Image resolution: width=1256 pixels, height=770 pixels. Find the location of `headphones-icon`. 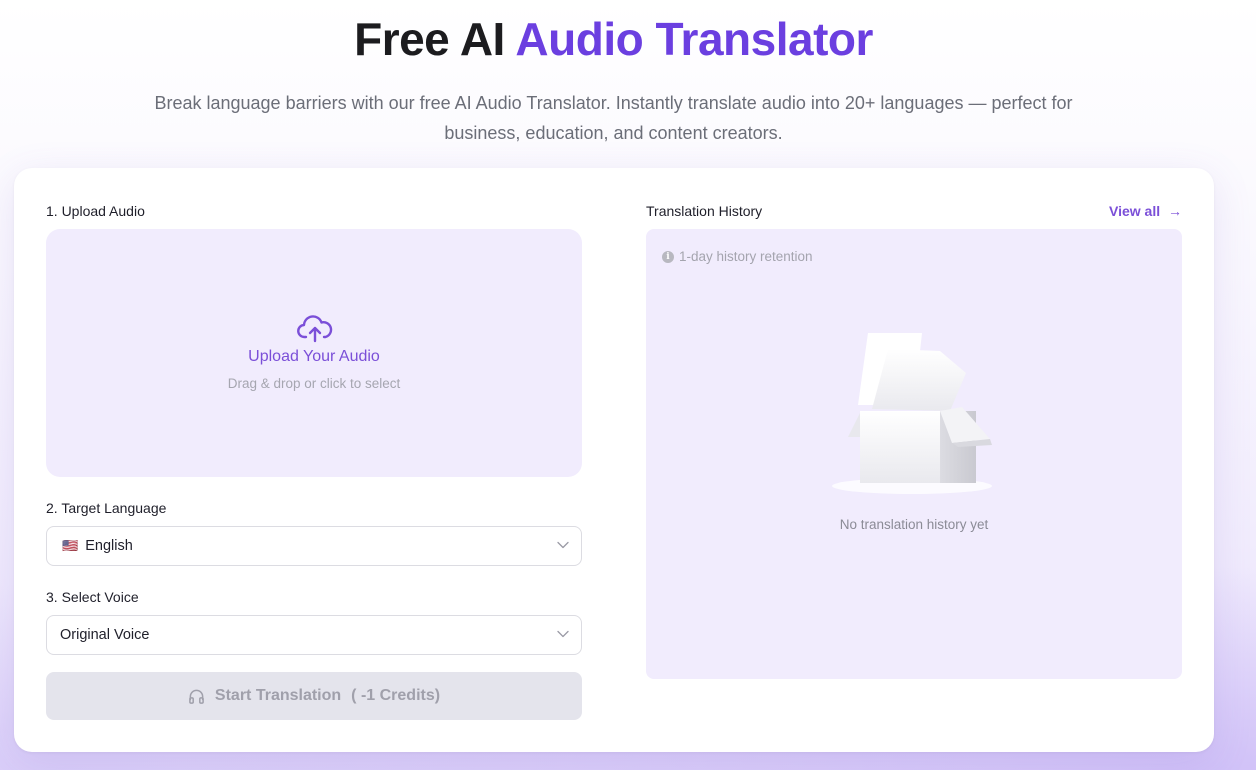

headphones-icon is located at coordinates (196, 696).